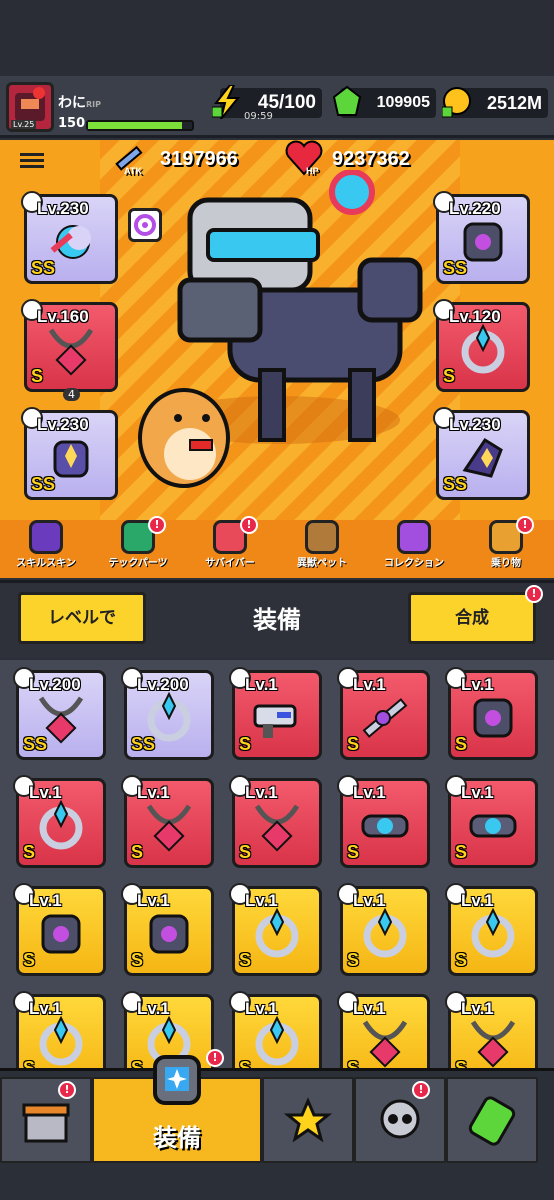 The image size is (554, 1200). Describe the element at coordinates (506, 563) in the screenshot. I see `shortcut-label: 乗り物` at that location.